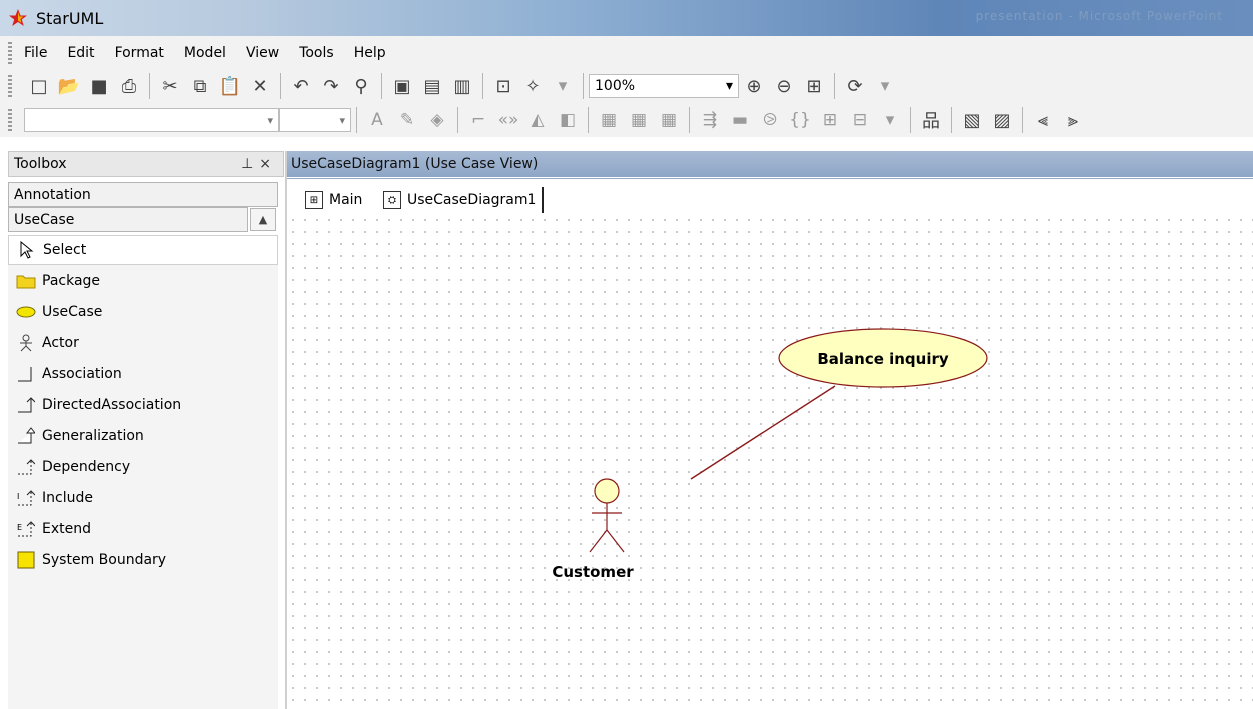  I want to click on zoom-combobox: 100% ▾, so click(664, 86).